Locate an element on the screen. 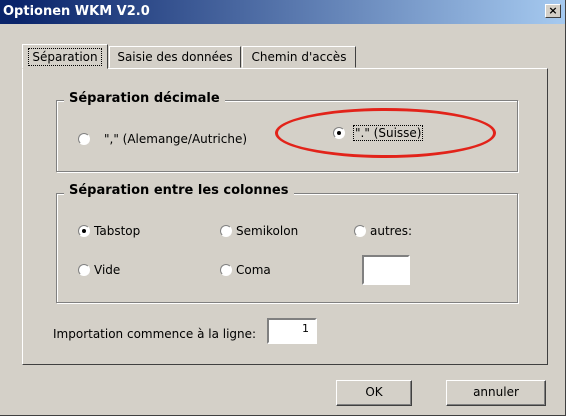 Image resolution: width=566 pixels, height=416 pixels. title-bar: Optionen WKM V2.0 × is located at coordinates (282, 12).